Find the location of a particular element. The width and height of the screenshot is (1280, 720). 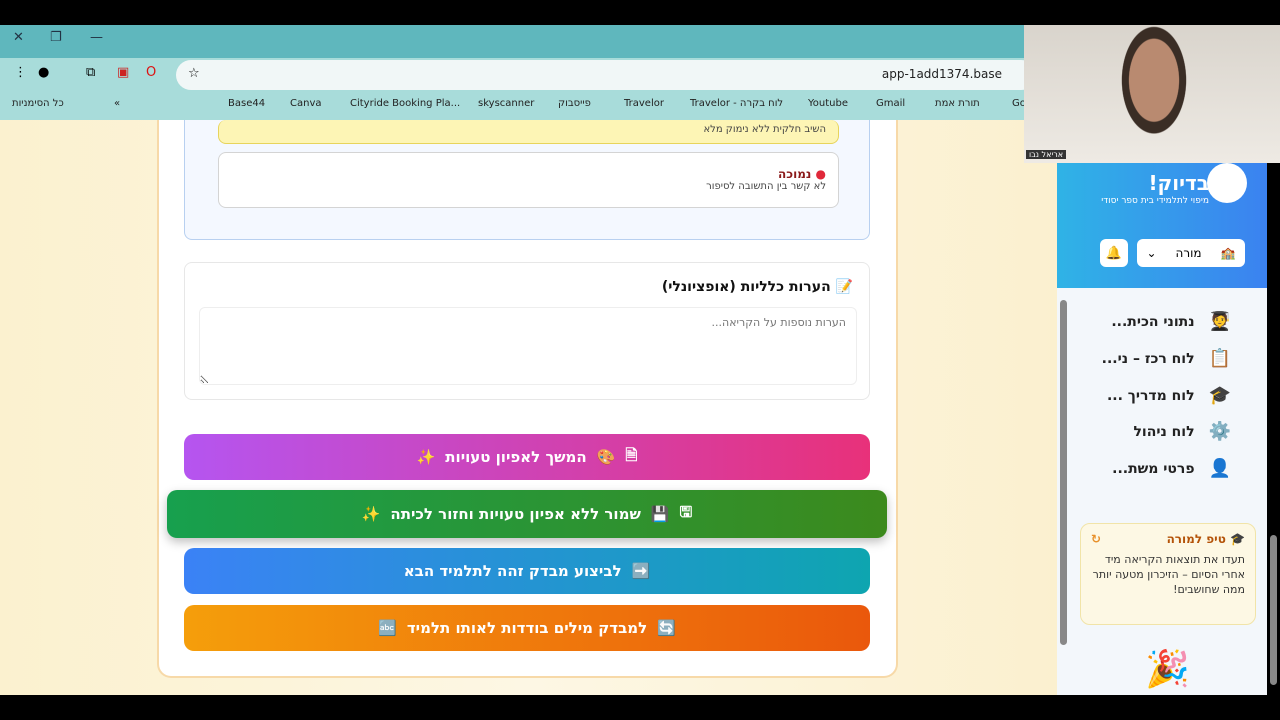

user-icon: 👤 is located at coordinates (1219, 468).